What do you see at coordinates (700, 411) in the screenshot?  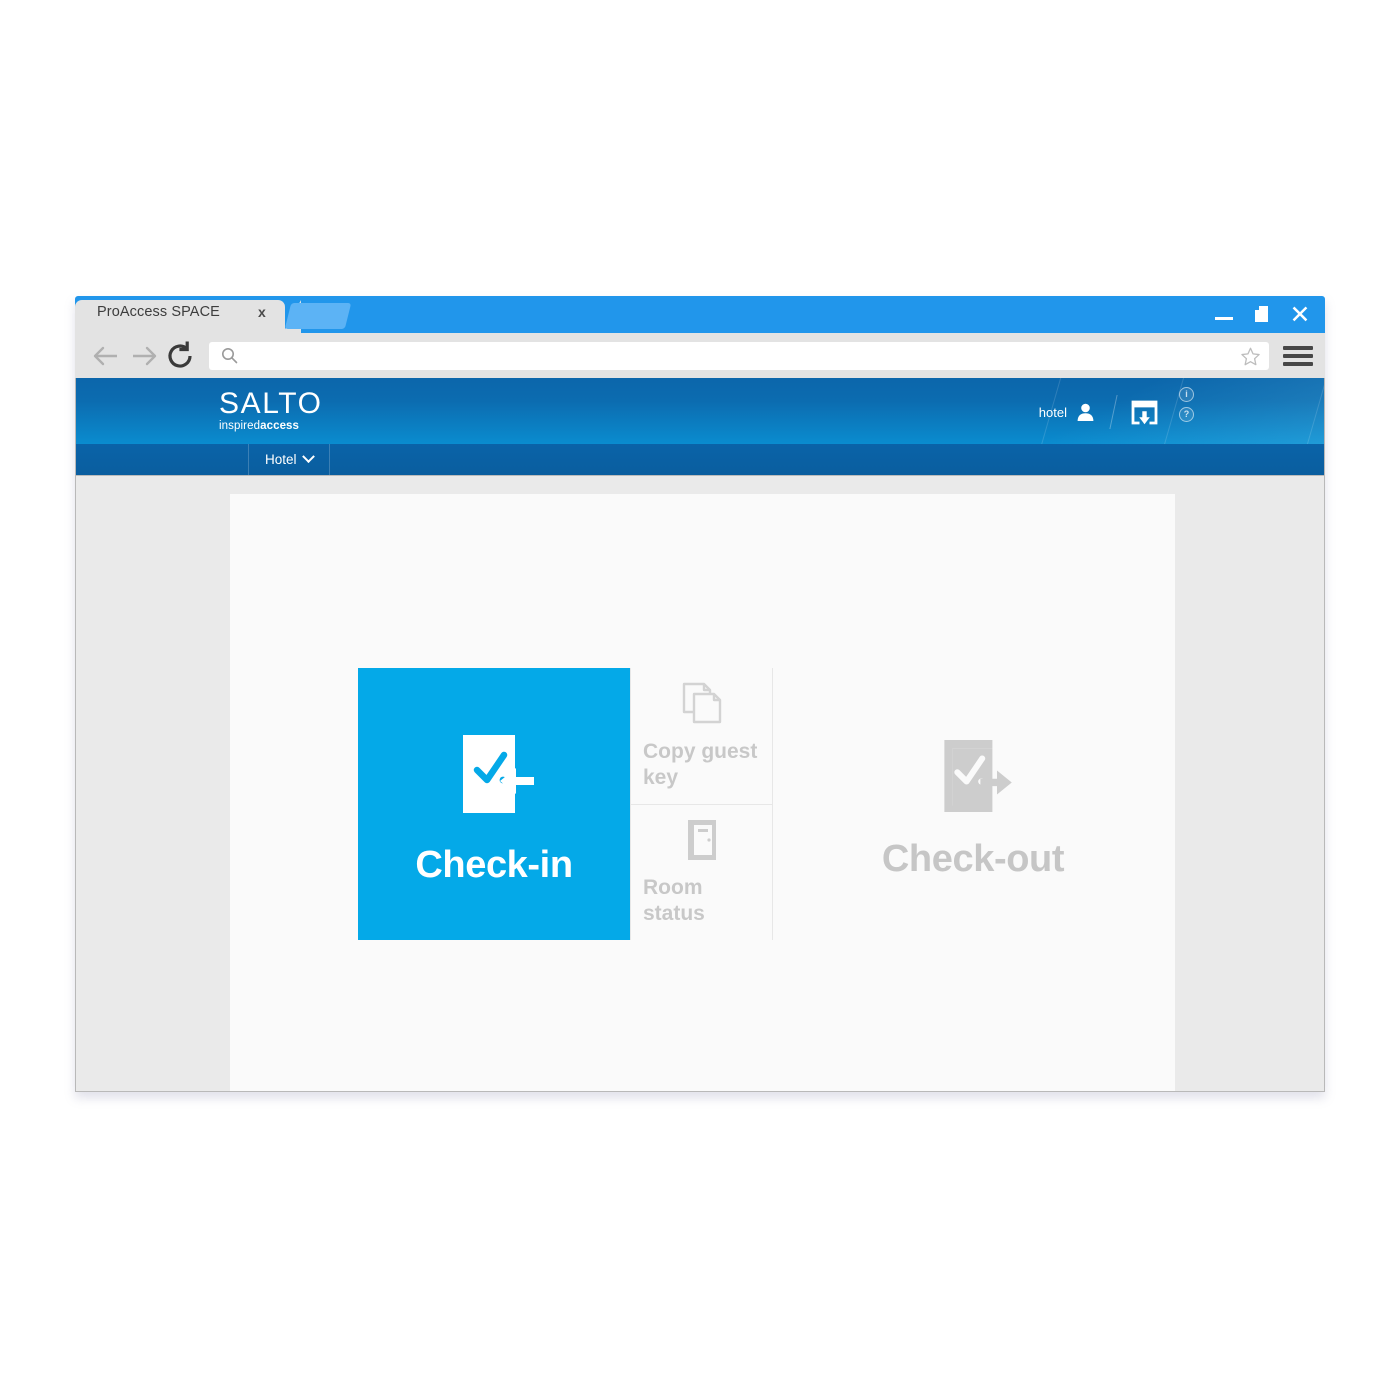 I see `app-header: SALTO inspiredaccess hotel i ?` at bounding box center [700, 411].